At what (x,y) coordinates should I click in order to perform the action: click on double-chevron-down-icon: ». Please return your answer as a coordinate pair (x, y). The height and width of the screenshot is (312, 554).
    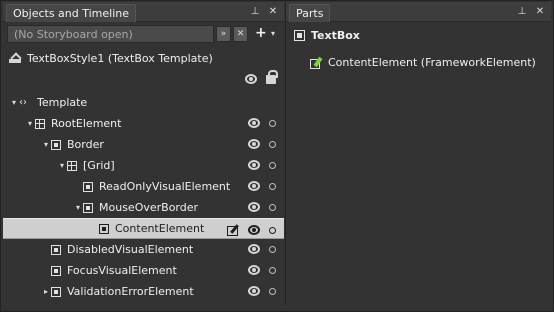
    Looking at the image, I should click on (223, 34).